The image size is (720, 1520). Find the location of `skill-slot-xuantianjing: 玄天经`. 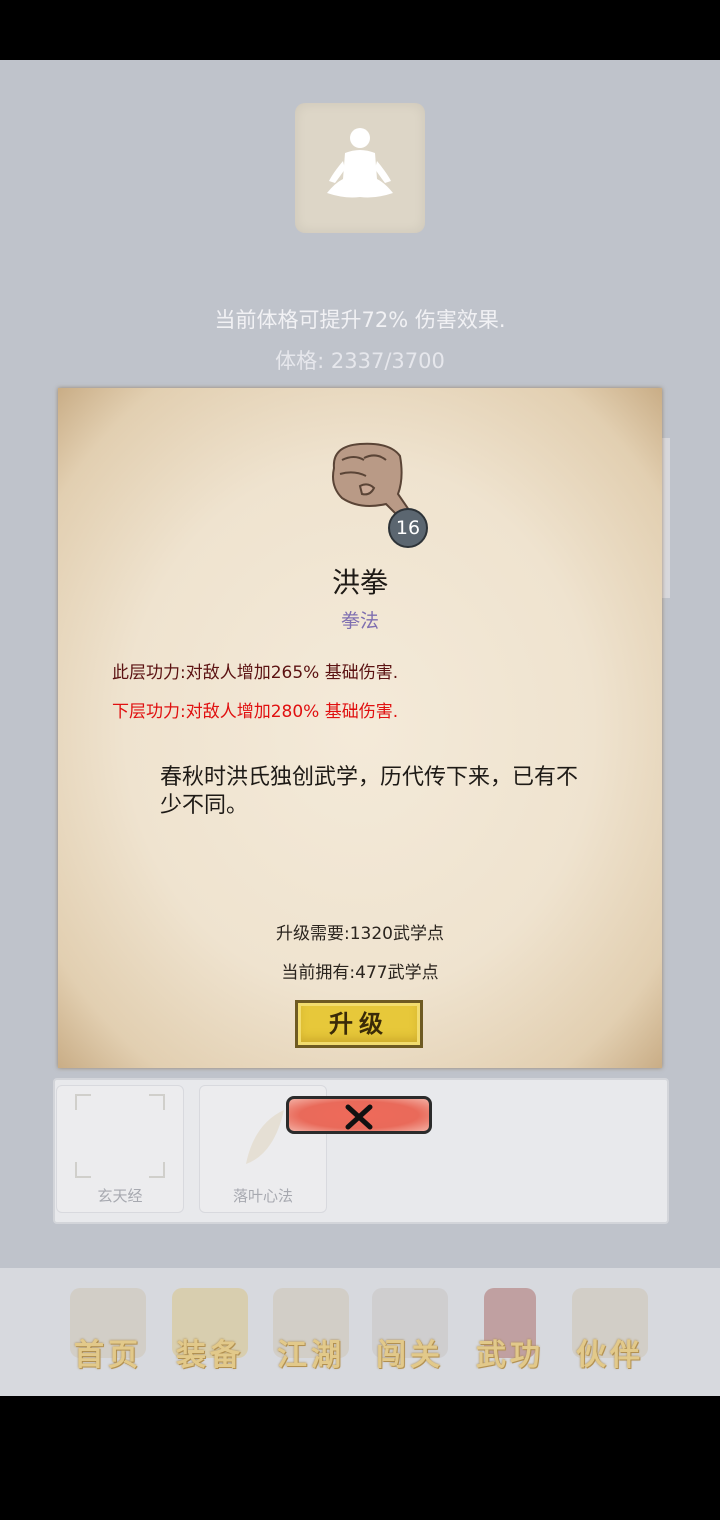

skill-slot-xuantianjing: 玄天经 is located at coordinates (120, 1149).